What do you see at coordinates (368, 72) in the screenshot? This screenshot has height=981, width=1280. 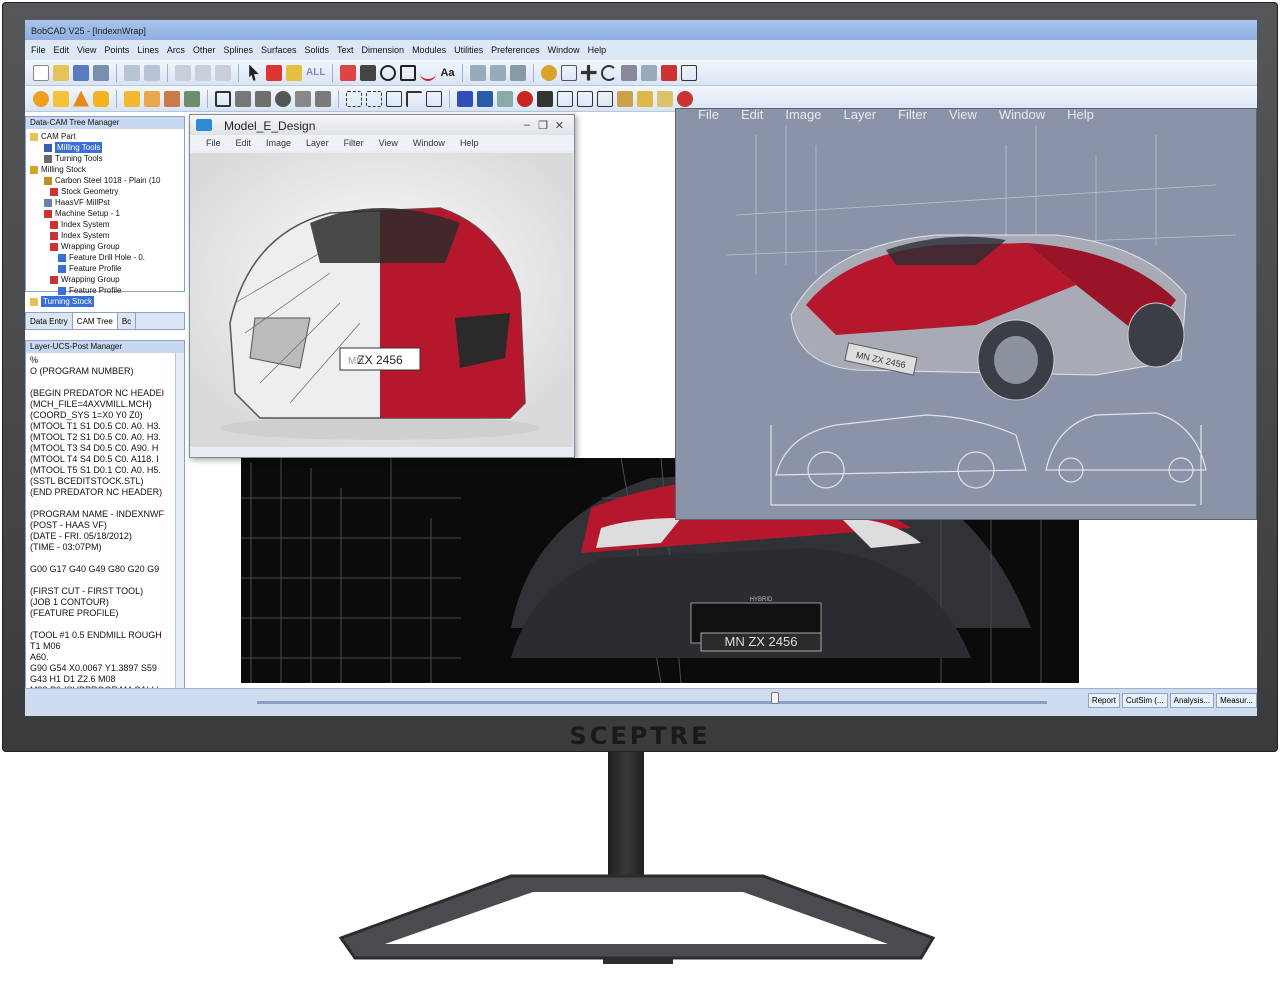 I see `pen-icon` at bounding box center [368, 72].